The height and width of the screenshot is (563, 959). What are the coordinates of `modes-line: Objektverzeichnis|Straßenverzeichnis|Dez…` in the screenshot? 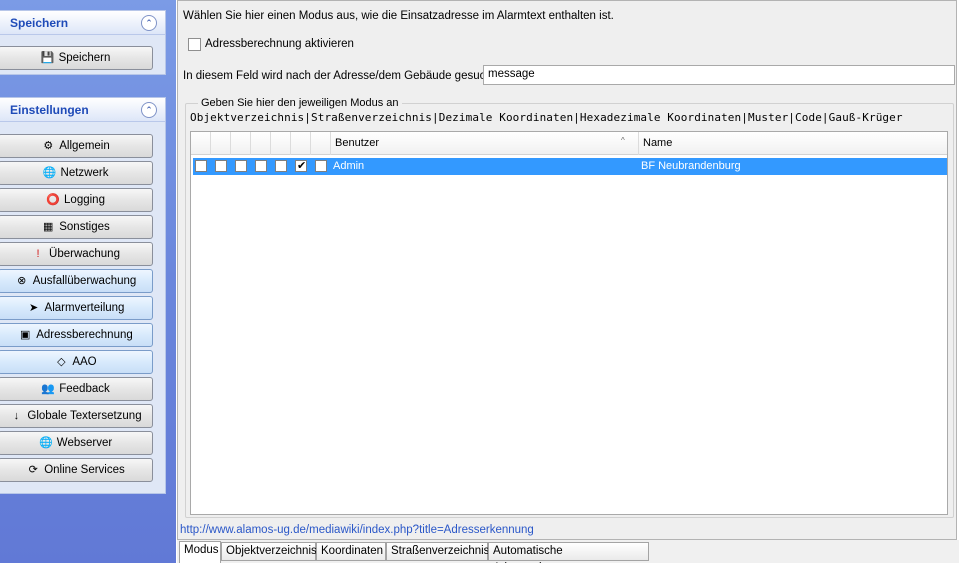 It's located at (546, 117).